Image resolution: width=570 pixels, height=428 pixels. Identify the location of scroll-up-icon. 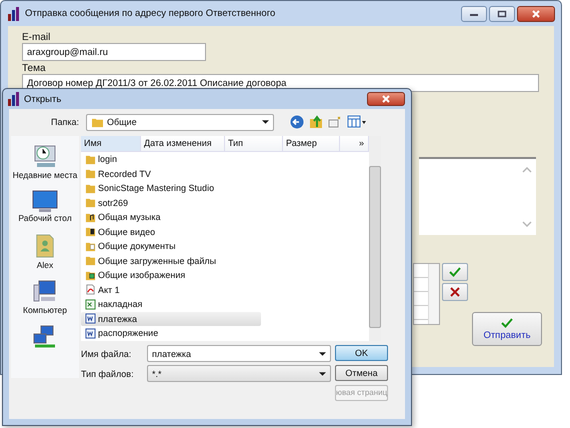
(527, 170).